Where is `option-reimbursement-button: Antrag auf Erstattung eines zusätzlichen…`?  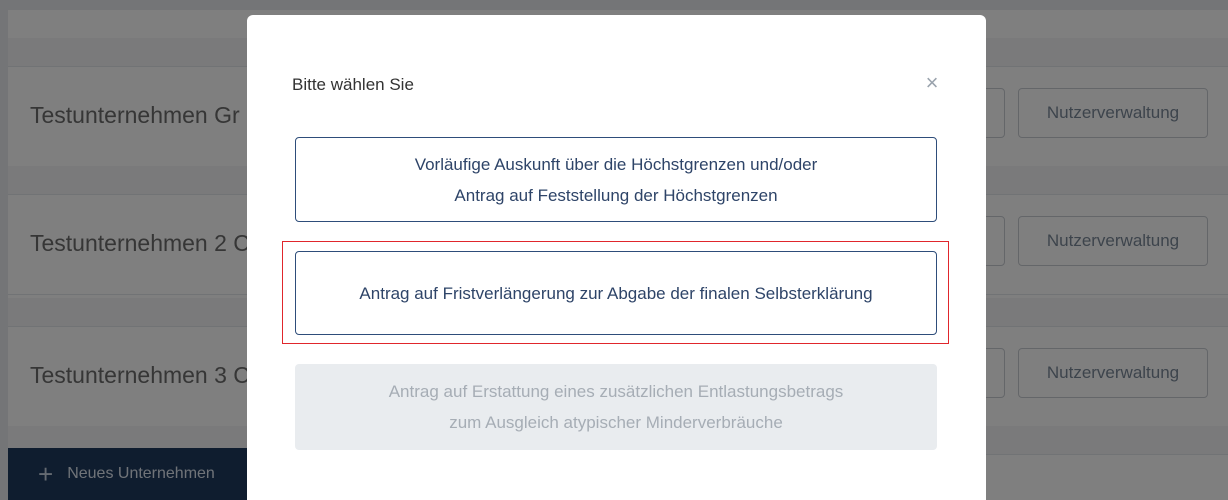
option-reimbursement-button: Antrag auf Erstattung eines zusätzlichen… is located at coordinates (616, 407).